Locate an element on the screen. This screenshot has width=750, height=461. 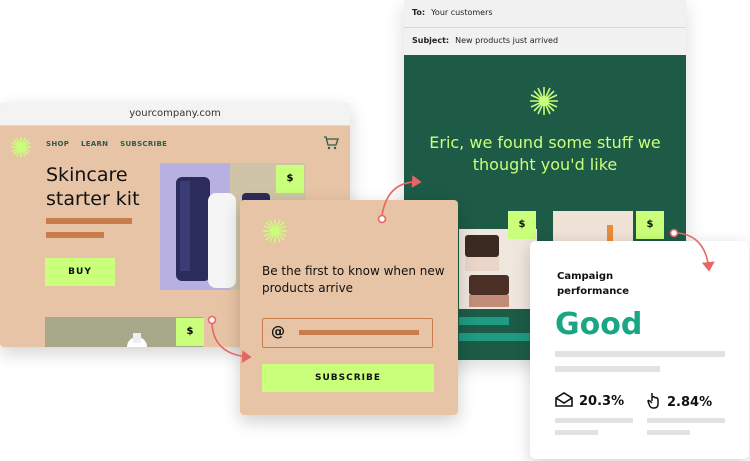
nav-subscribe: SUBSCRIBE is located at coordinates (143, 144).